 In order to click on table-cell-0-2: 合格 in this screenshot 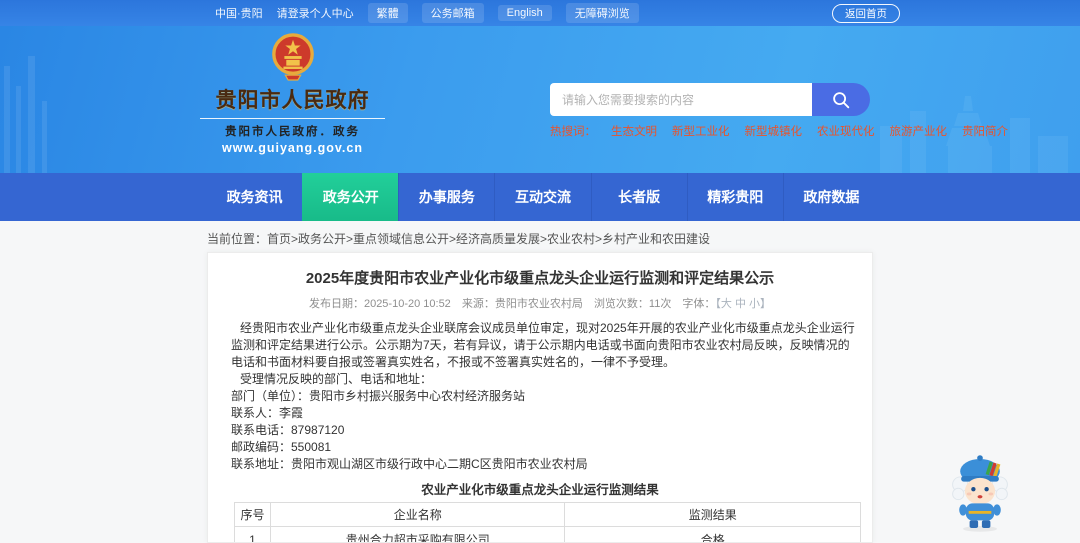, I will do `click(712, 534)`.